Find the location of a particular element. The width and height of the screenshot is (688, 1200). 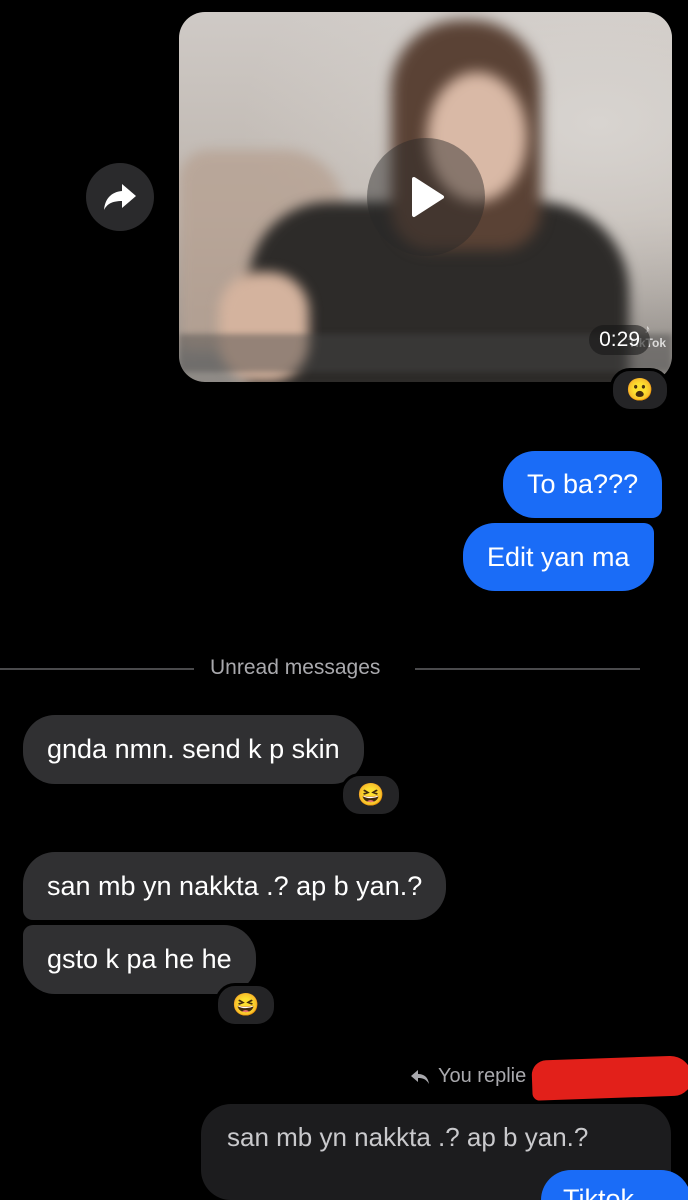

outgoing-message: To ba??? is located at coordinates (583, 484).